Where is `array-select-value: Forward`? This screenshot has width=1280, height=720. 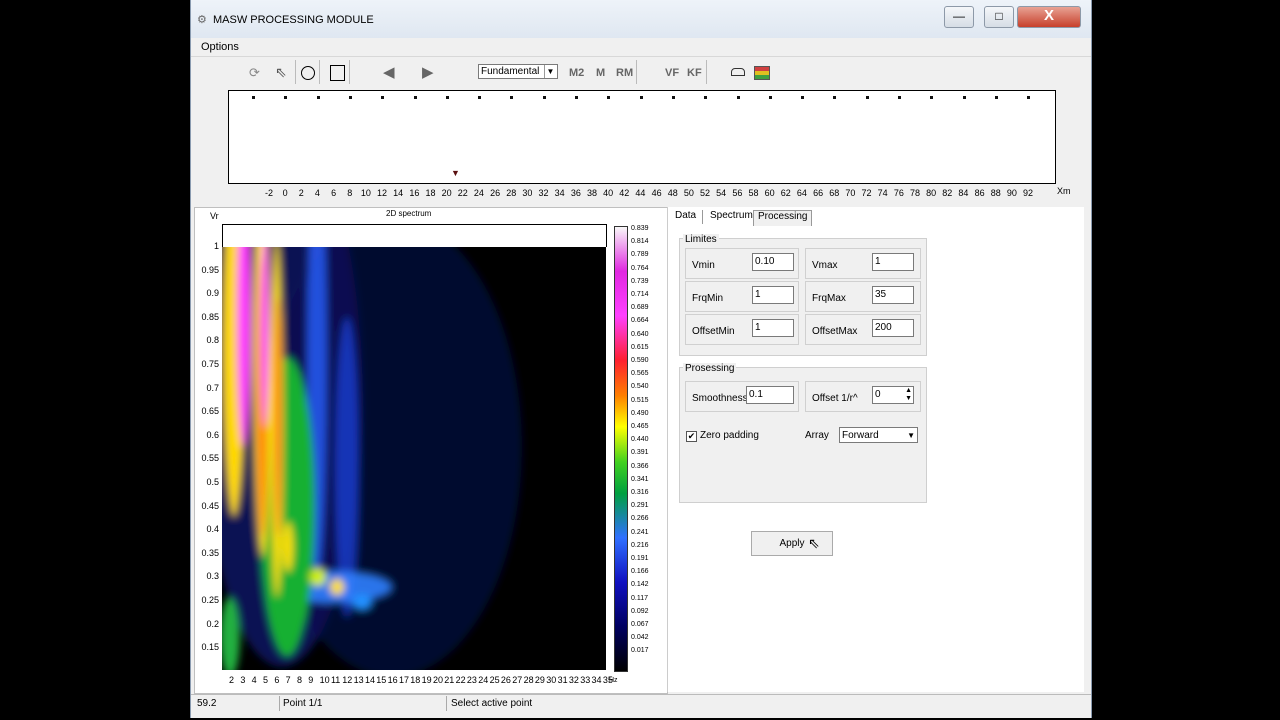
array-select-value: Forward is located at coordinates (860, 435).